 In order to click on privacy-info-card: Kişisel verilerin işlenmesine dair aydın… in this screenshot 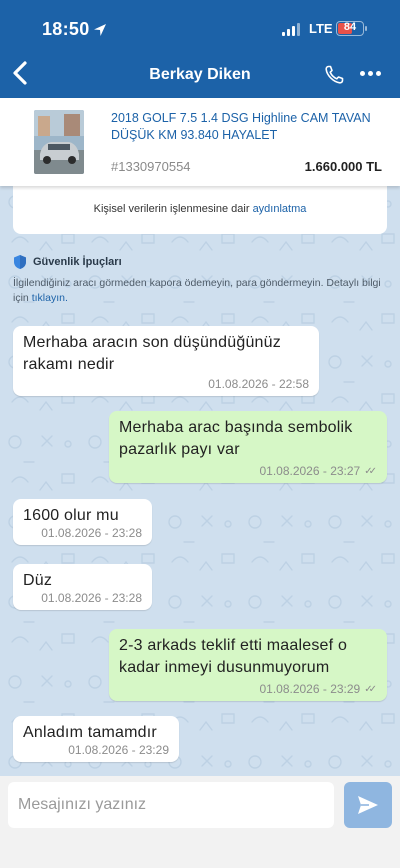, I will do `click(200, 210)`.